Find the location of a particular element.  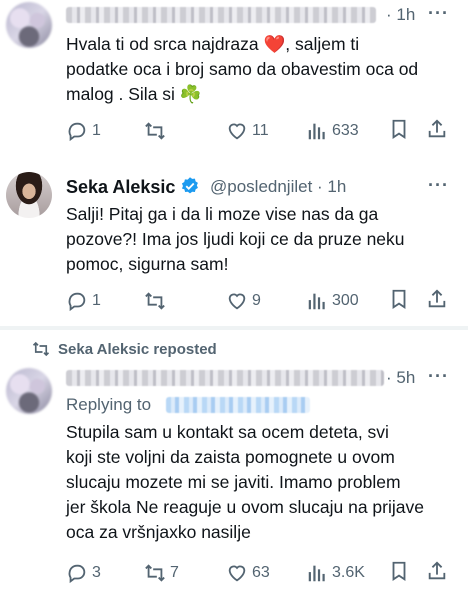

tweet-actions: 1 9 300 is located at coordinates (234, 301).